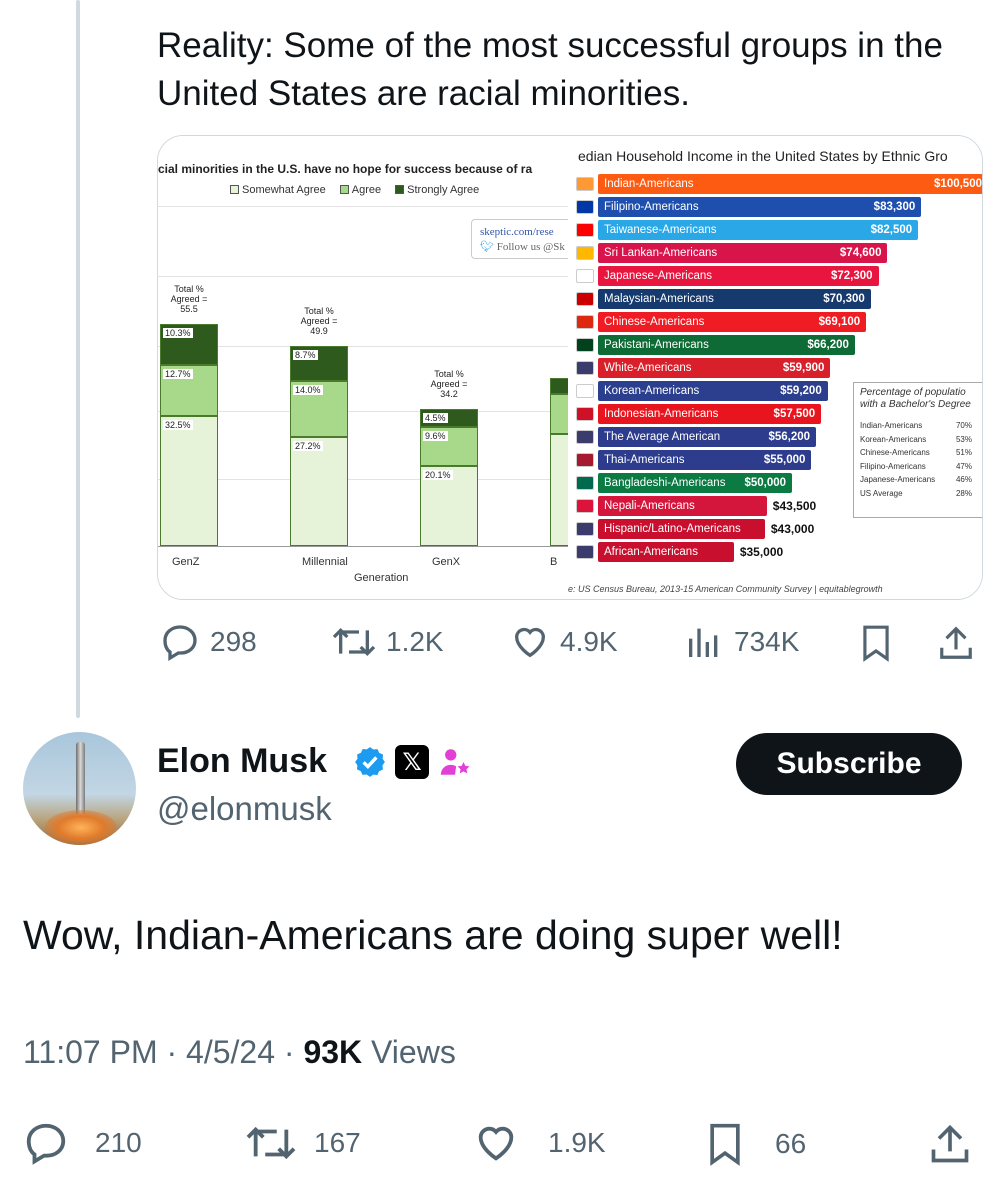 This screenshot has height=1200, width=1006. Describe the element at coordinates (794, 506) in the screenshot. I see `income-bar-value: $43,500` at that location.